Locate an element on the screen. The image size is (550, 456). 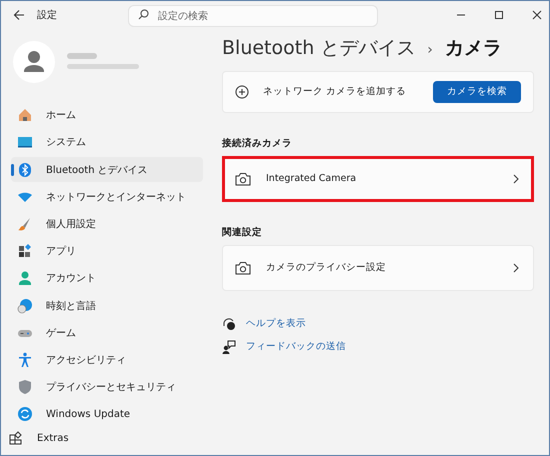
camera-row: カメラのプライバシー設定 is located at coordinates (378, 267).